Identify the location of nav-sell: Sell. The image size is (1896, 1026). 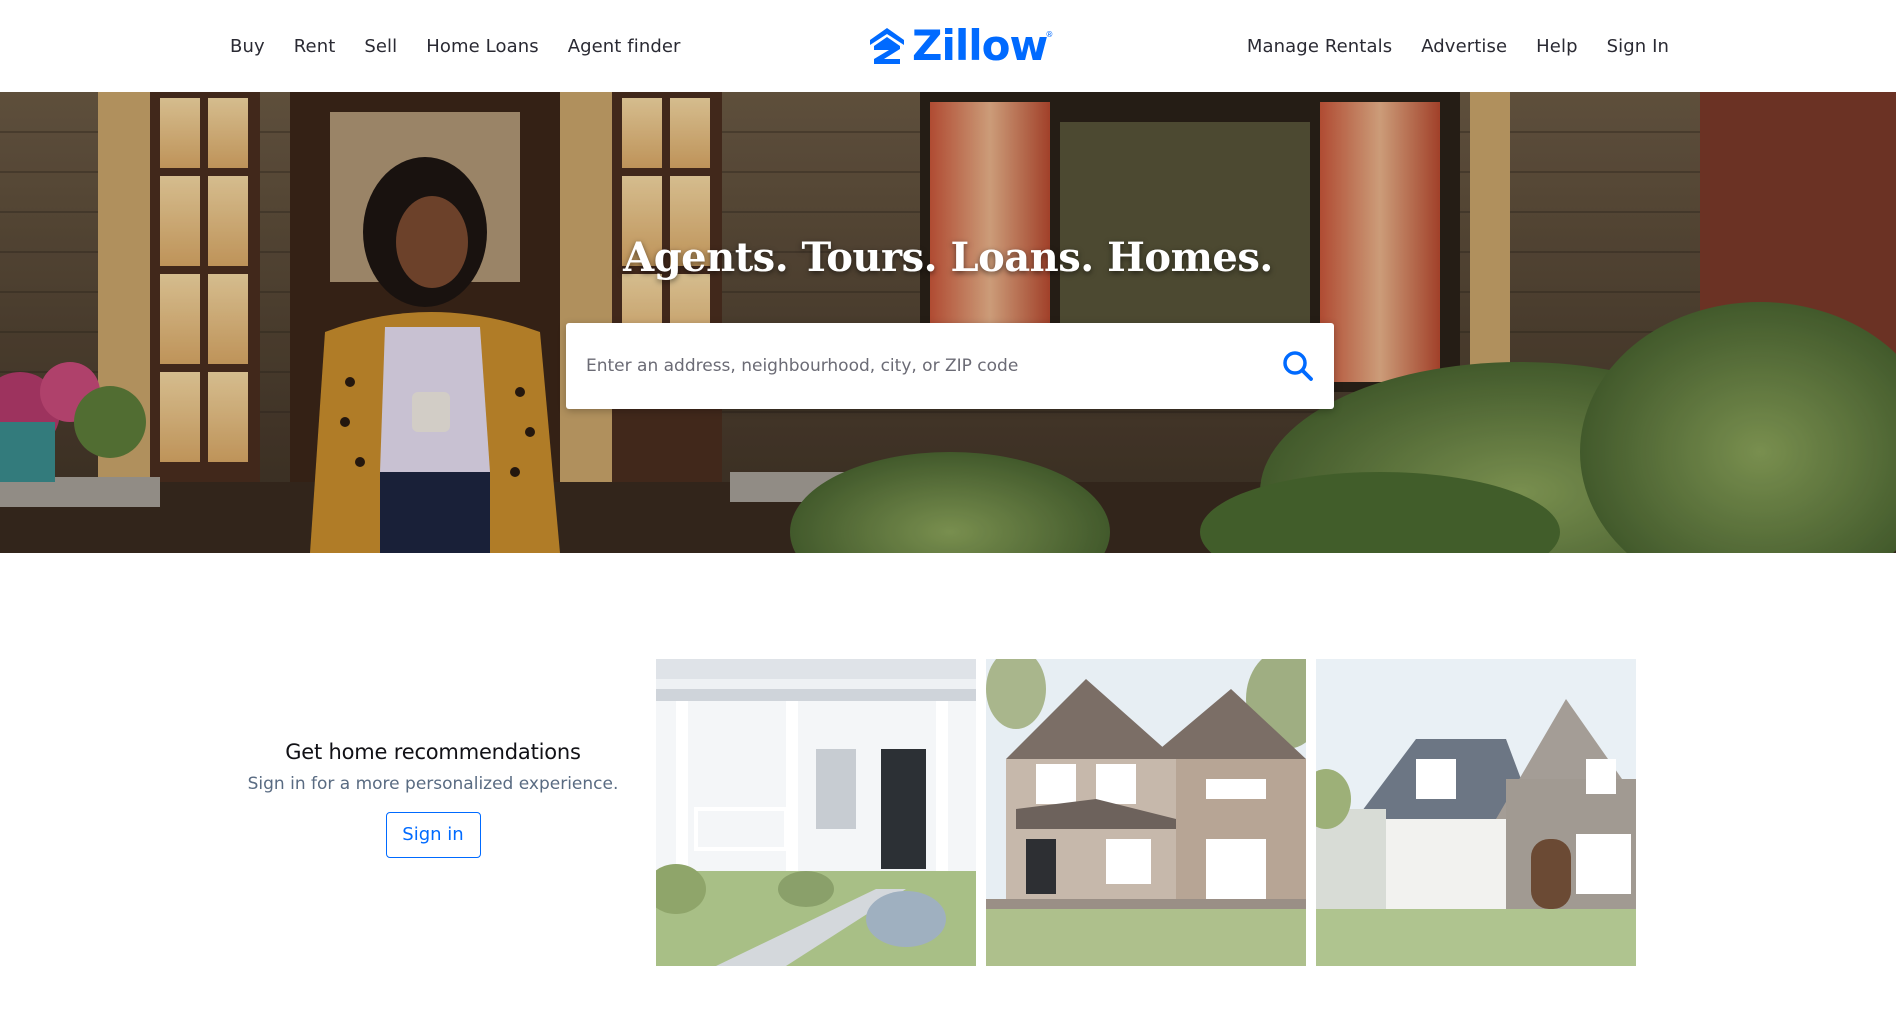
(380, 46).